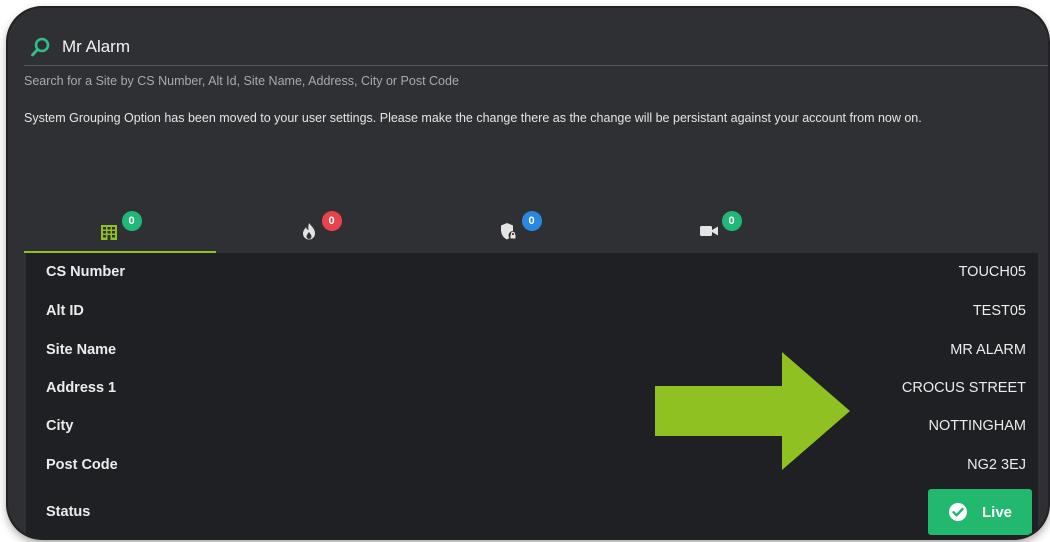 The height and width of the screenshot is (542, 1050). Describe the element at coordinates (999, 311) in the screenshot. I see `detail-value: TEST05` at that location.